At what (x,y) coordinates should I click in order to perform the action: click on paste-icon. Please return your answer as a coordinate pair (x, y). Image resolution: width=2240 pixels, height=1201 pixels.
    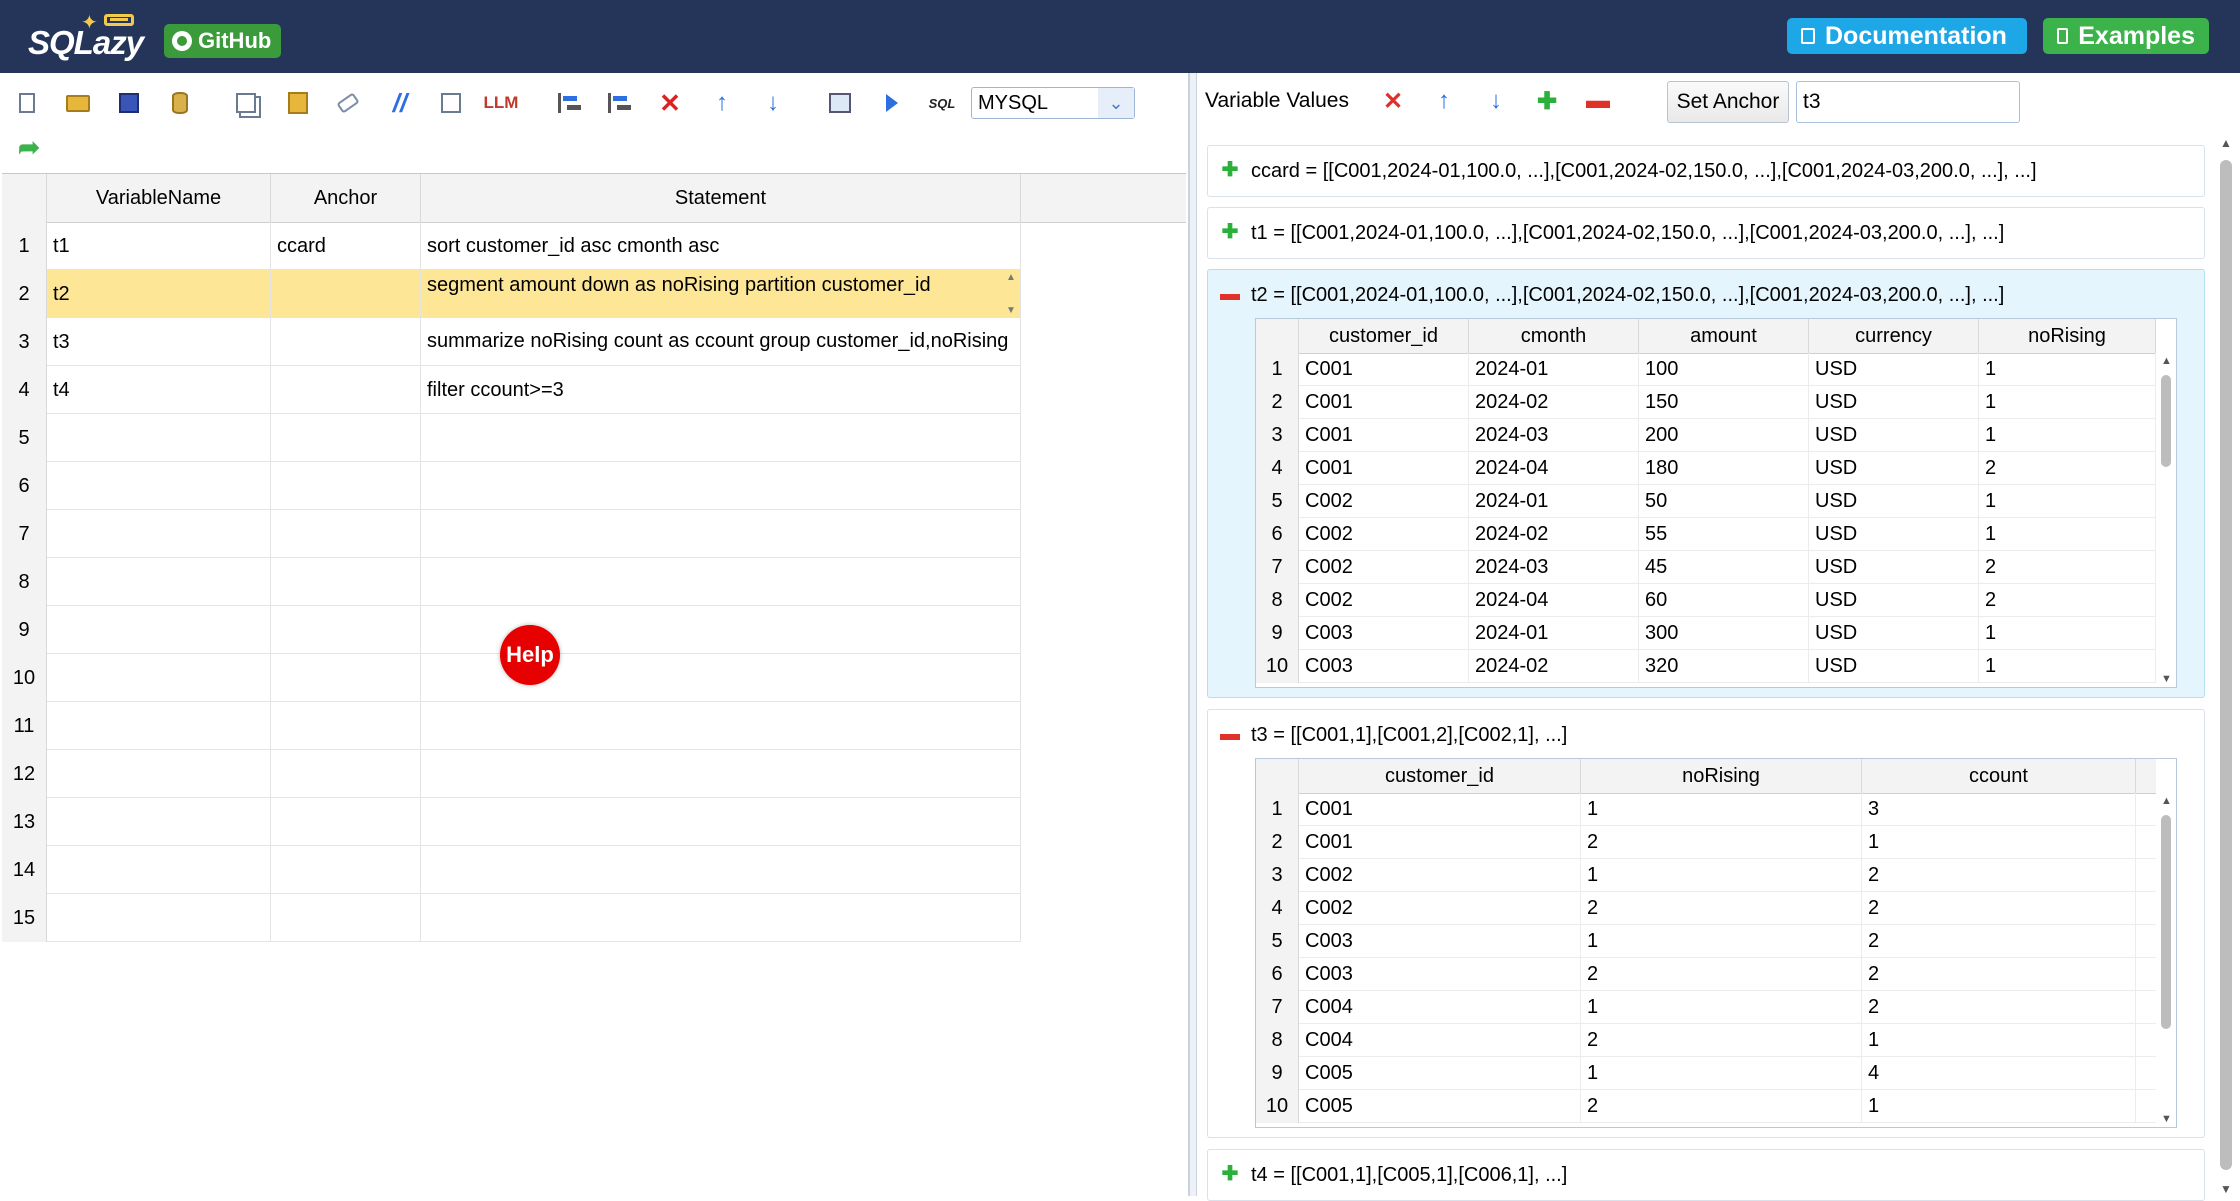
    Looking at the image, I should click on (298, 103).